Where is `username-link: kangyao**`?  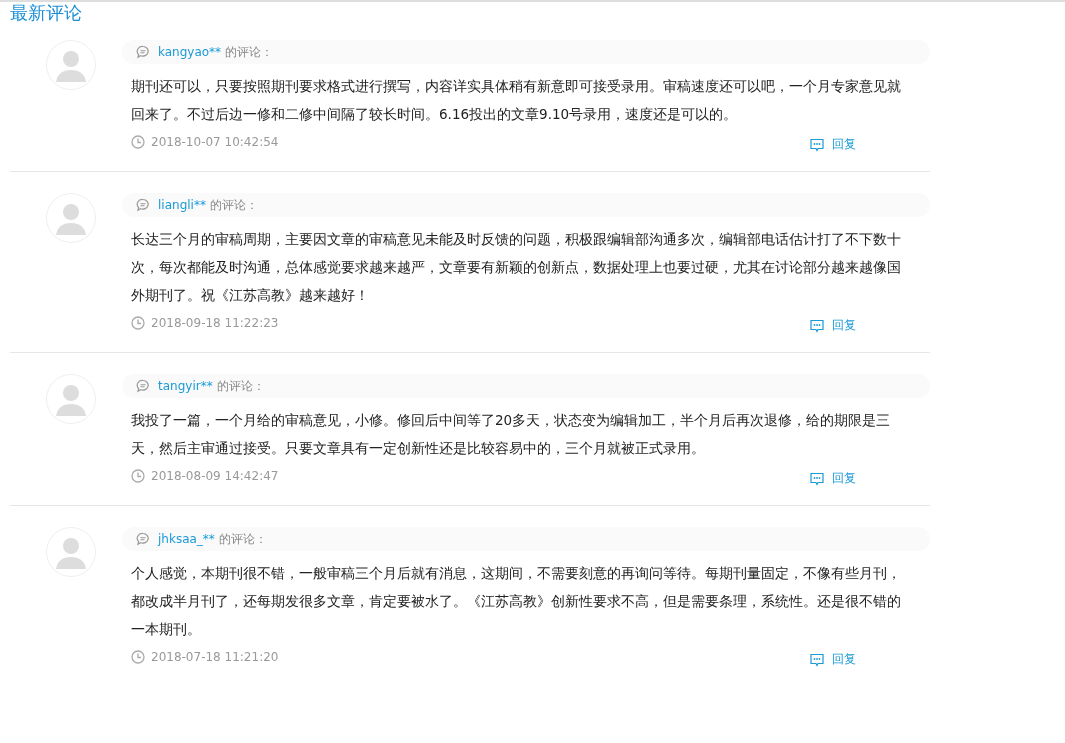
username-link: kangyao** is located at coordinates (190, 52).